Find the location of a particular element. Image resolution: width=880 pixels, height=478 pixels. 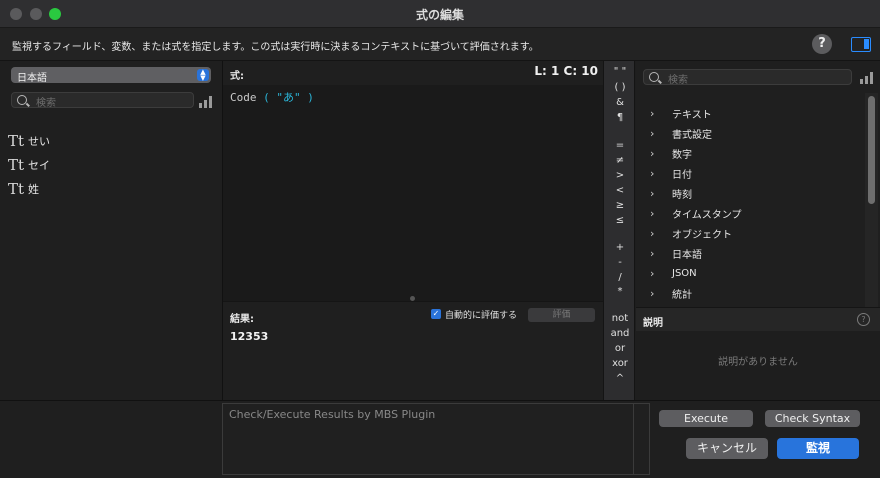

category-item: › タイムスタンプ is located at coordinates (696, 213).